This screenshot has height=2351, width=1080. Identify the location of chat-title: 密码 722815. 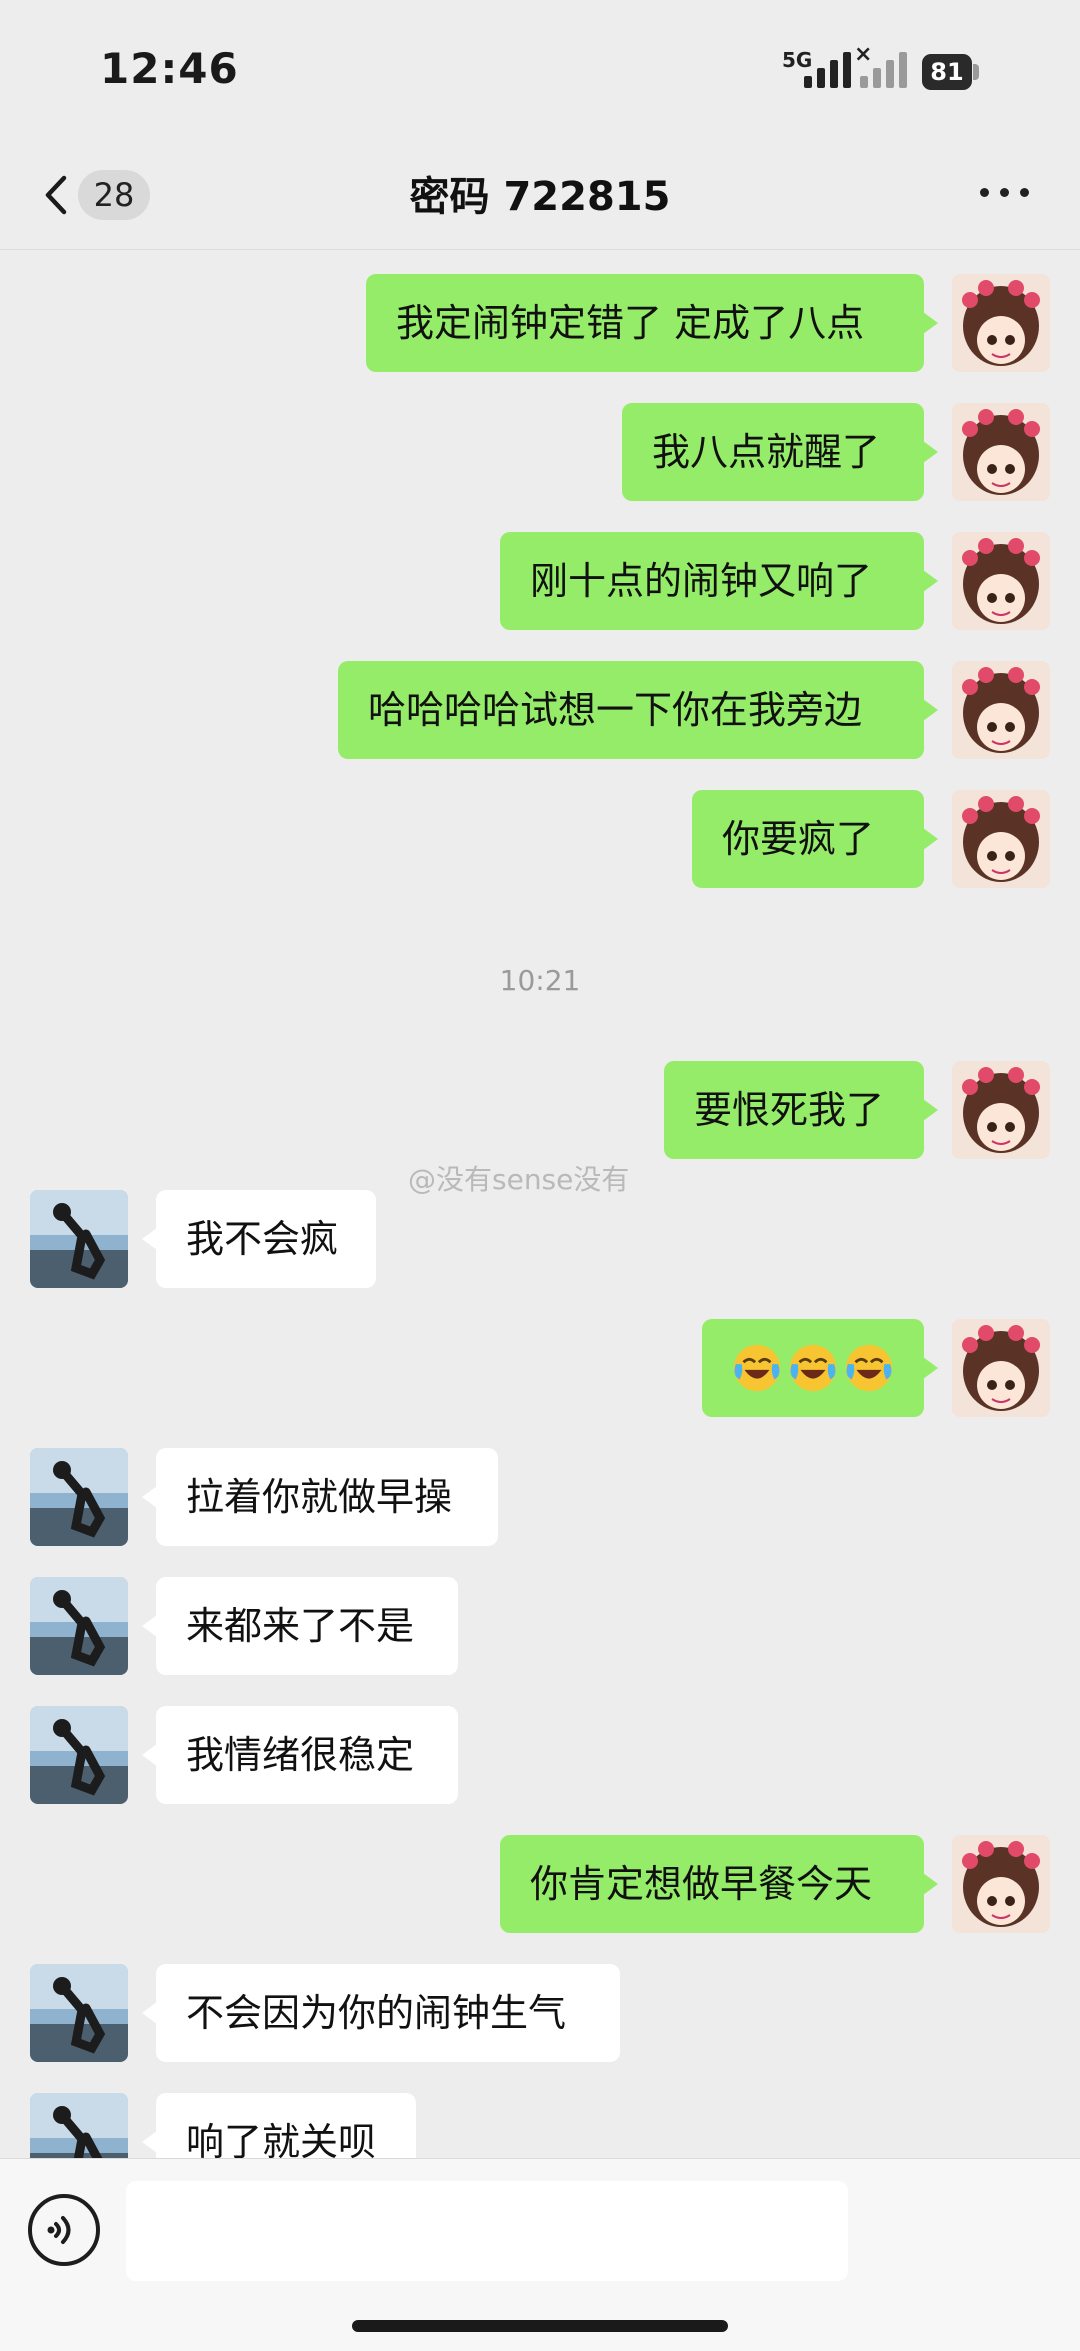
(540, 197).